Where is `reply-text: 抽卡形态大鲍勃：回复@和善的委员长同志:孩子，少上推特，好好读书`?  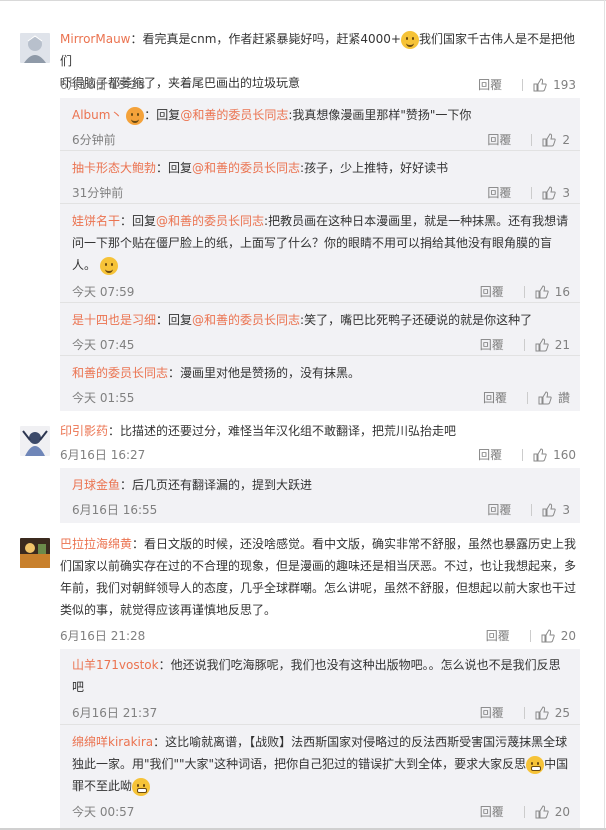
reply-text: 抽卡形态大鲍勃：回复@和善的委员长同志:孩子，少上推特，好好读书 is located at coordinates (260, 168).